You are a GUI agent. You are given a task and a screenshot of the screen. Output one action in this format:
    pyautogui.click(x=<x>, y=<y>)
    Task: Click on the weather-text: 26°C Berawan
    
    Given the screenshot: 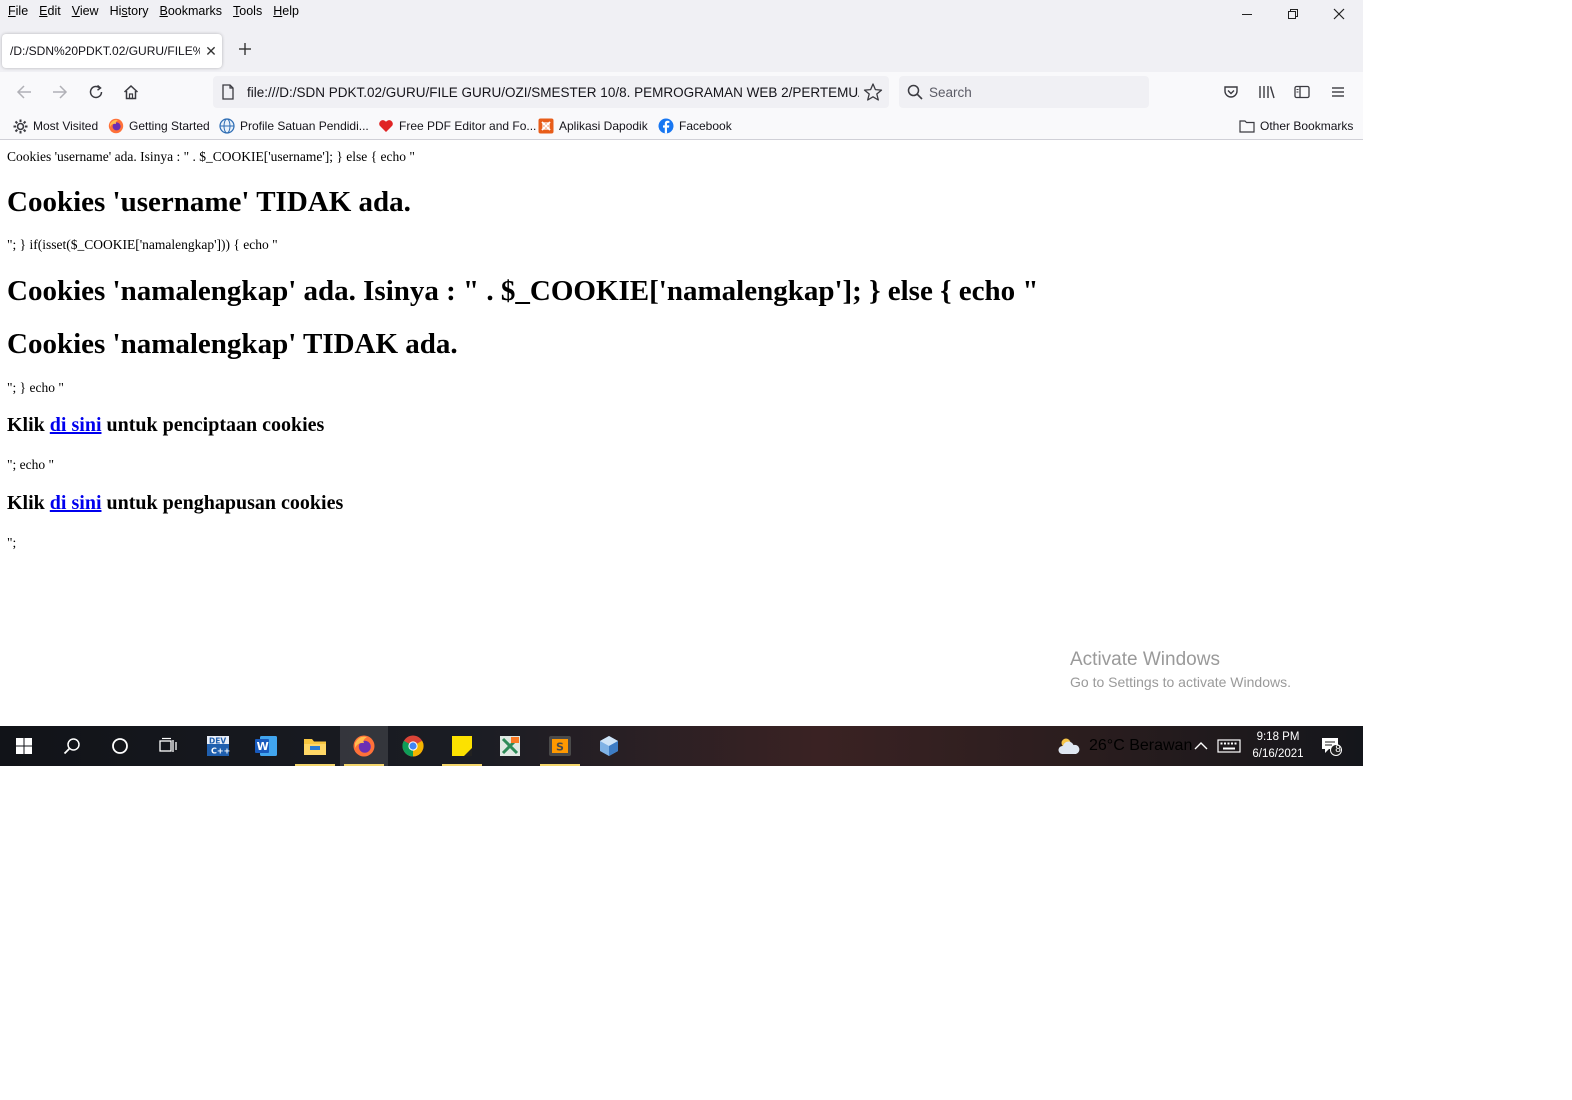 What is the action you would take?
    pyautogui.click(x=1141, y=745)
    